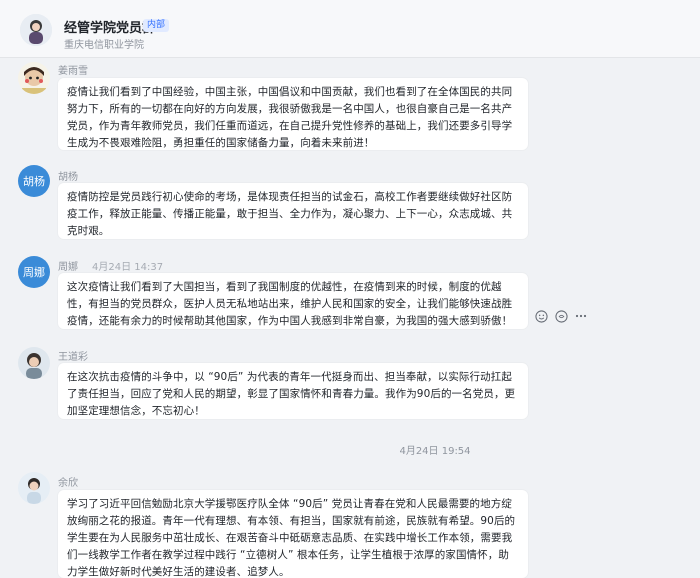 Image resolution: width=700 pixels, height=578 pixels. Describe the element at coordinates (350, 29) in the screenshot. I see `chat-header: 经管学院党员群 内部 重庆电信职业学院` at that location.